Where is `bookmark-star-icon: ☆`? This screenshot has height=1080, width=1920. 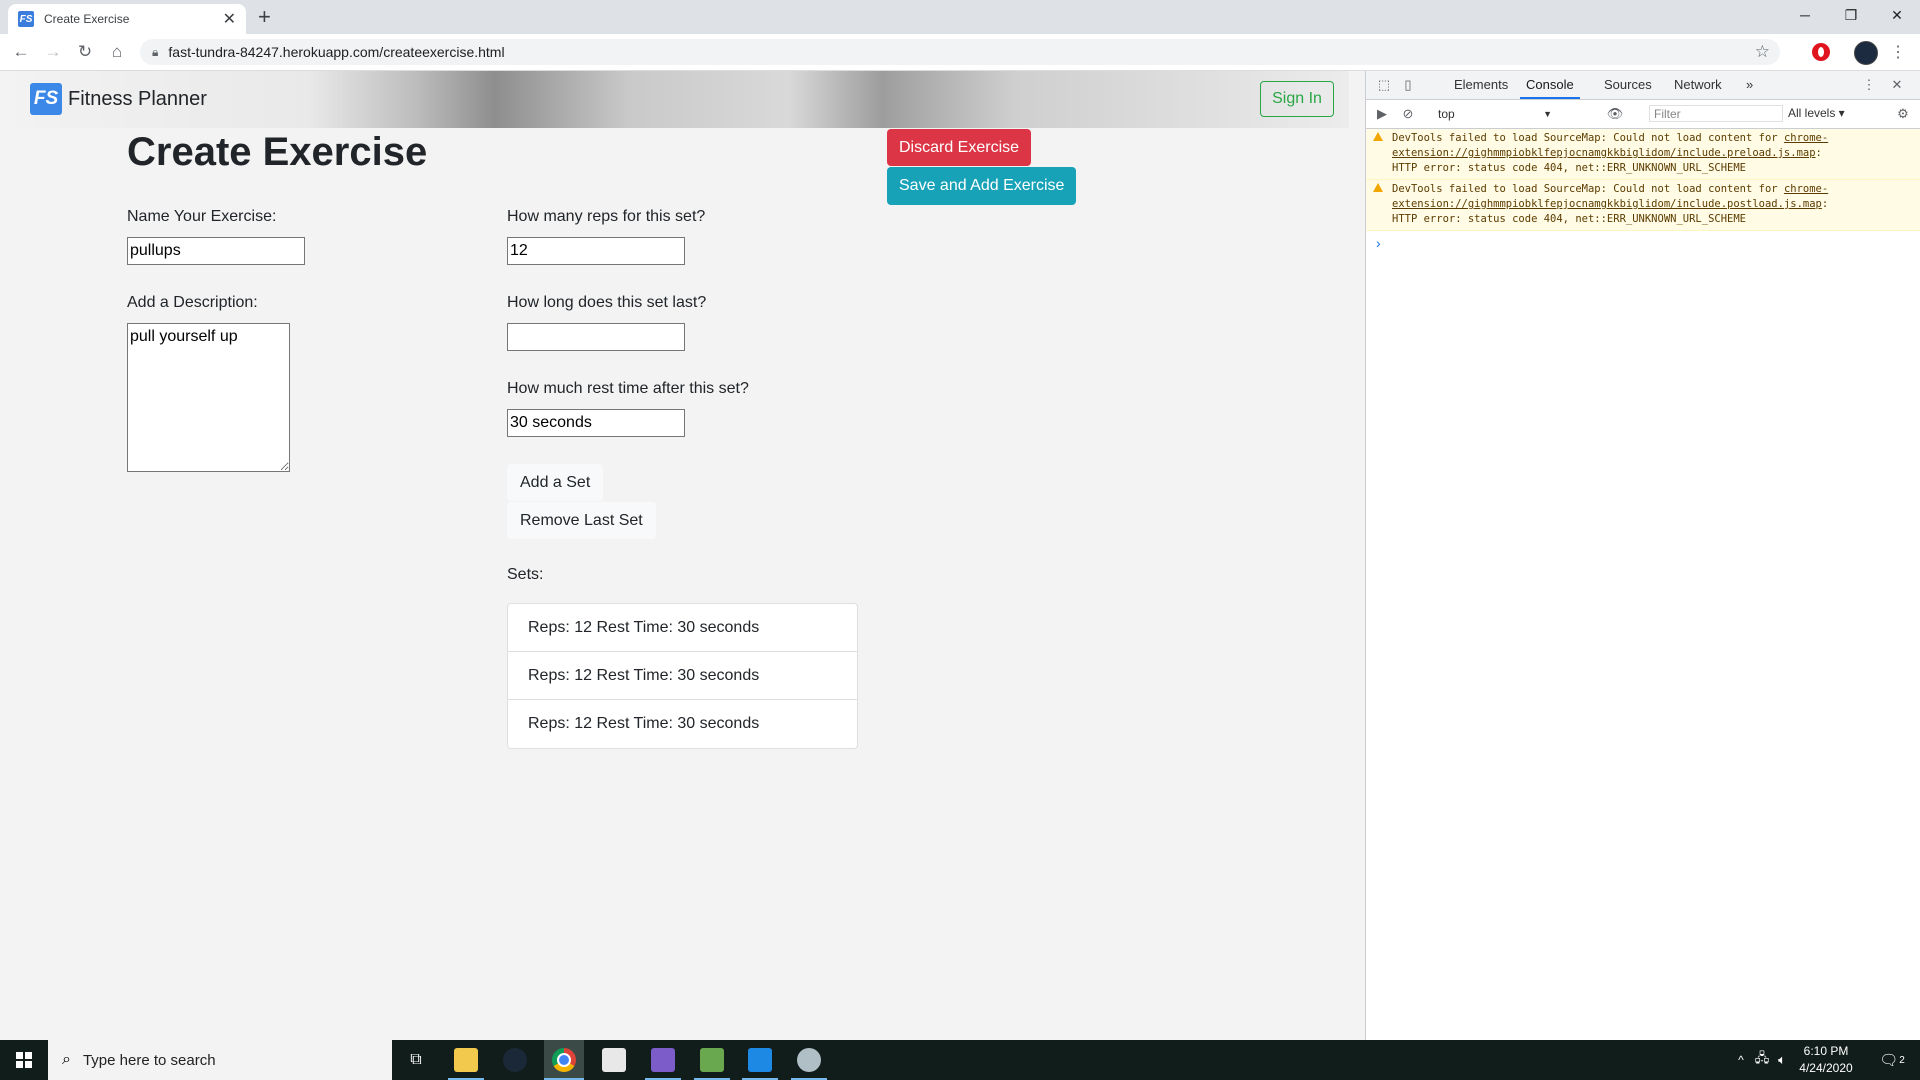
bookmark-star-icon: ☆ is located at coordinates (1762, 52).